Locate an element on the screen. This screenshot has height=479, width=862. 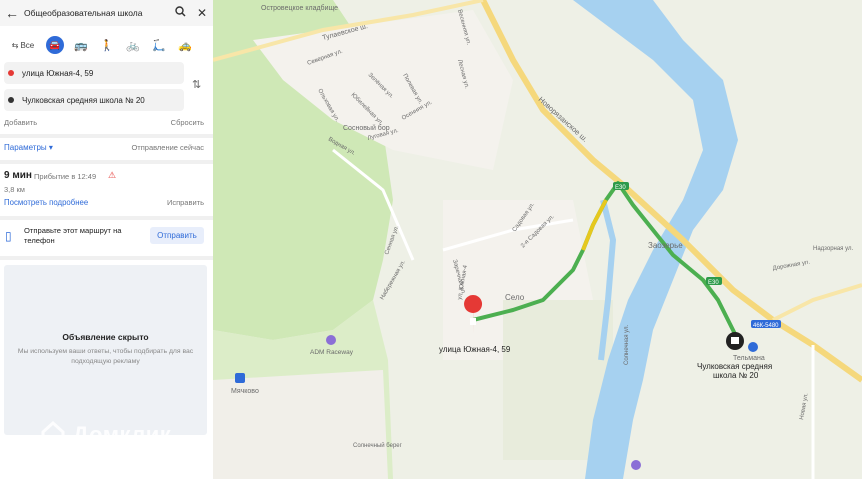
transport-modes: ⇆ Все 🚘 🚌 🚶 🚲 🛴 🚕 is located at coordinates (106, 45).